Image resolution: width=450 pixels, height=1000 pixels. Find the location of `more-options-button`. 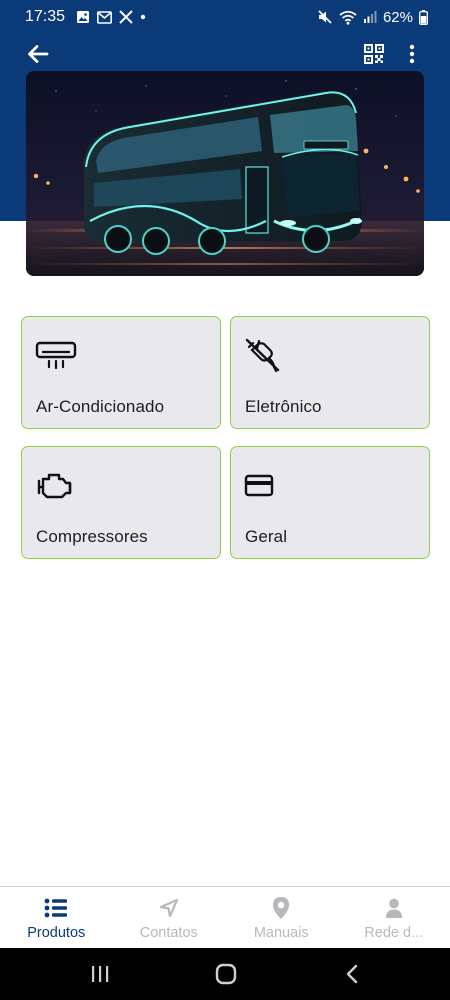

more-options-button is located at coordinates (412, 54).